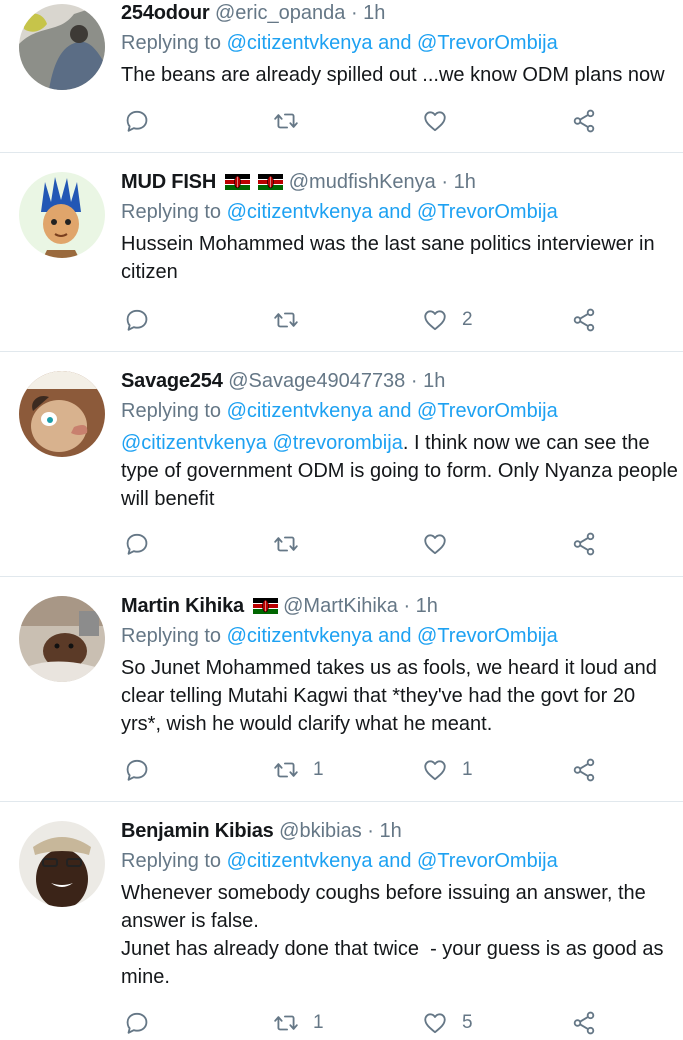 The height and width of the screenshot is (1040, 683). I want to click on like-button: 2, so click(447, 320).